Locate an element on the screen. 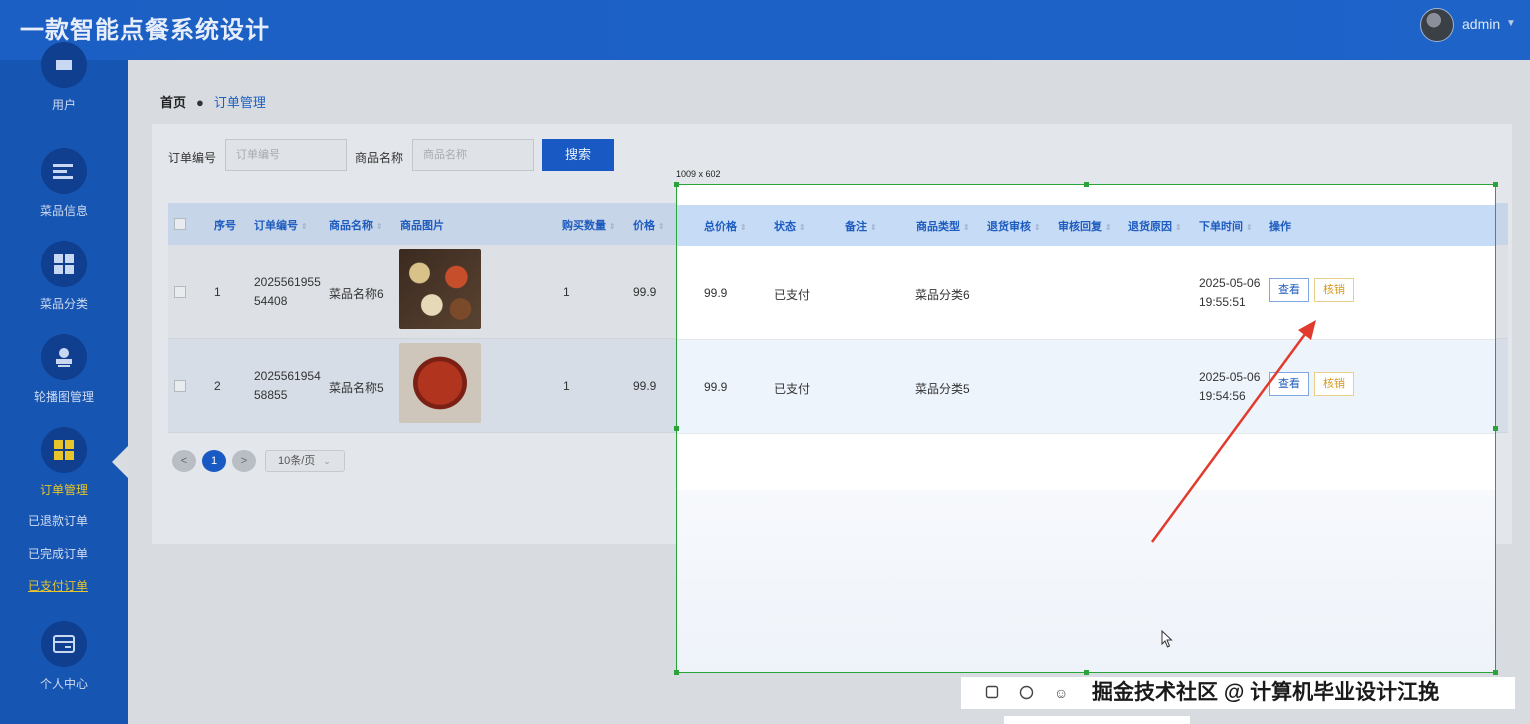 The height and width of the screenshot is (724, 1530). annotation-arrow is located at coordinates (1233, 431).